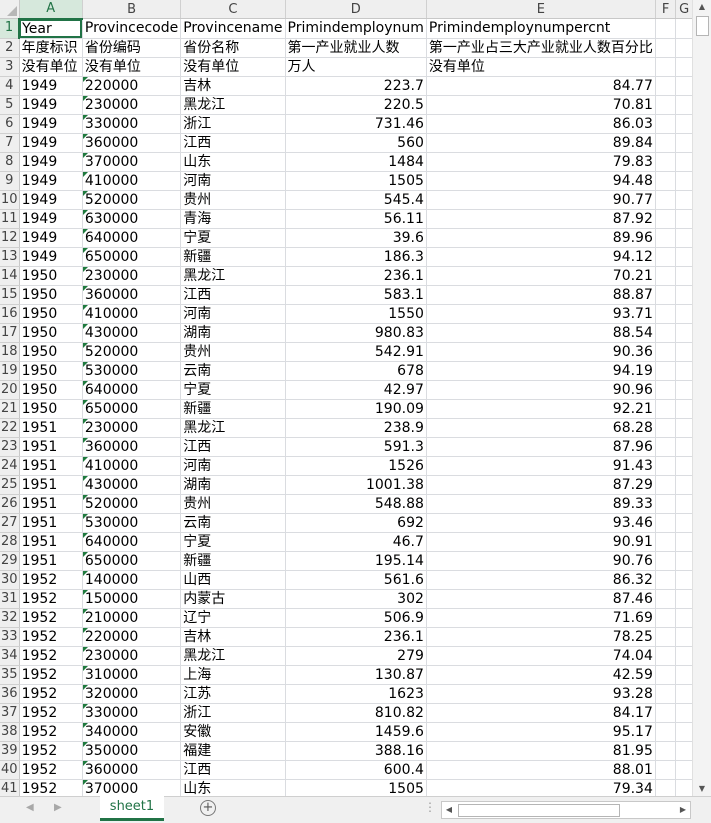  Describe the element at coordinates (10, 162) in the screenshot. I see `row-header: 8` at that location.